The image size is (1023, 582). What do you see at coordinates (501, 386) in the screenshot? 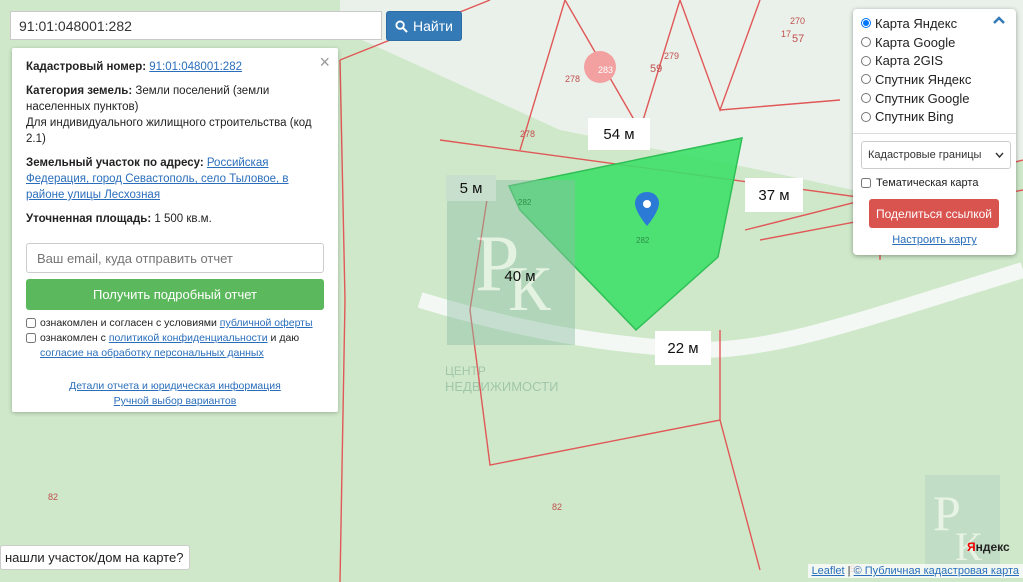
I see `watermark-text-2: НЕДВИЖИМОСТИ` at bounding box center [501, 386].